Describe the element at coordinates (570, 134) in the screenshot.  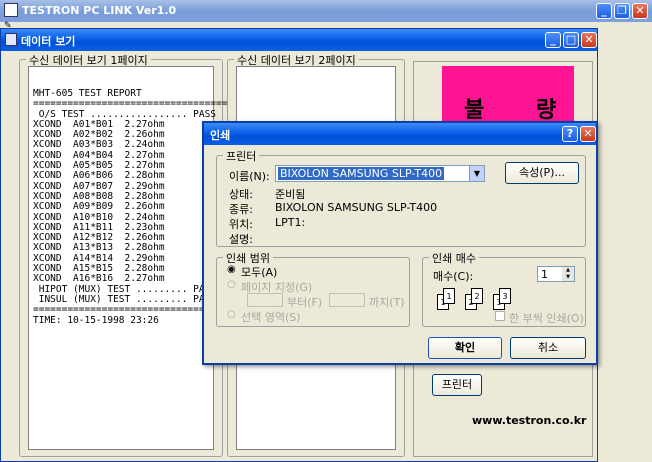
I see `help-icon: ?` at that location.